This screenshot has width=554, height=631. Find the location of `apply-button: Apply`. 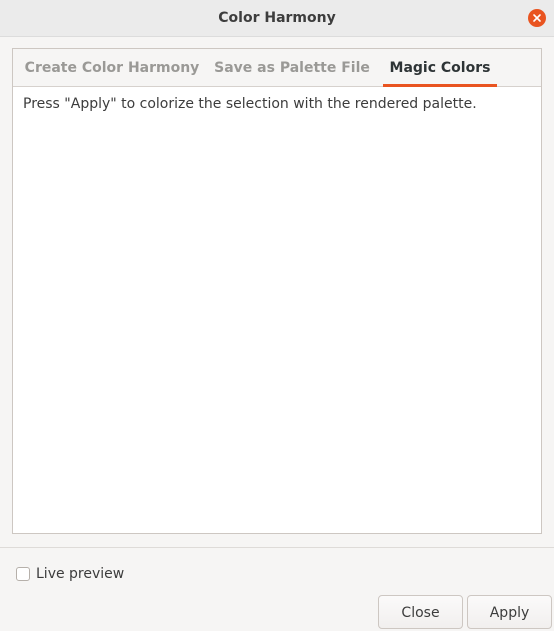

apply-button: Apply is located at coordinates (509, 612).